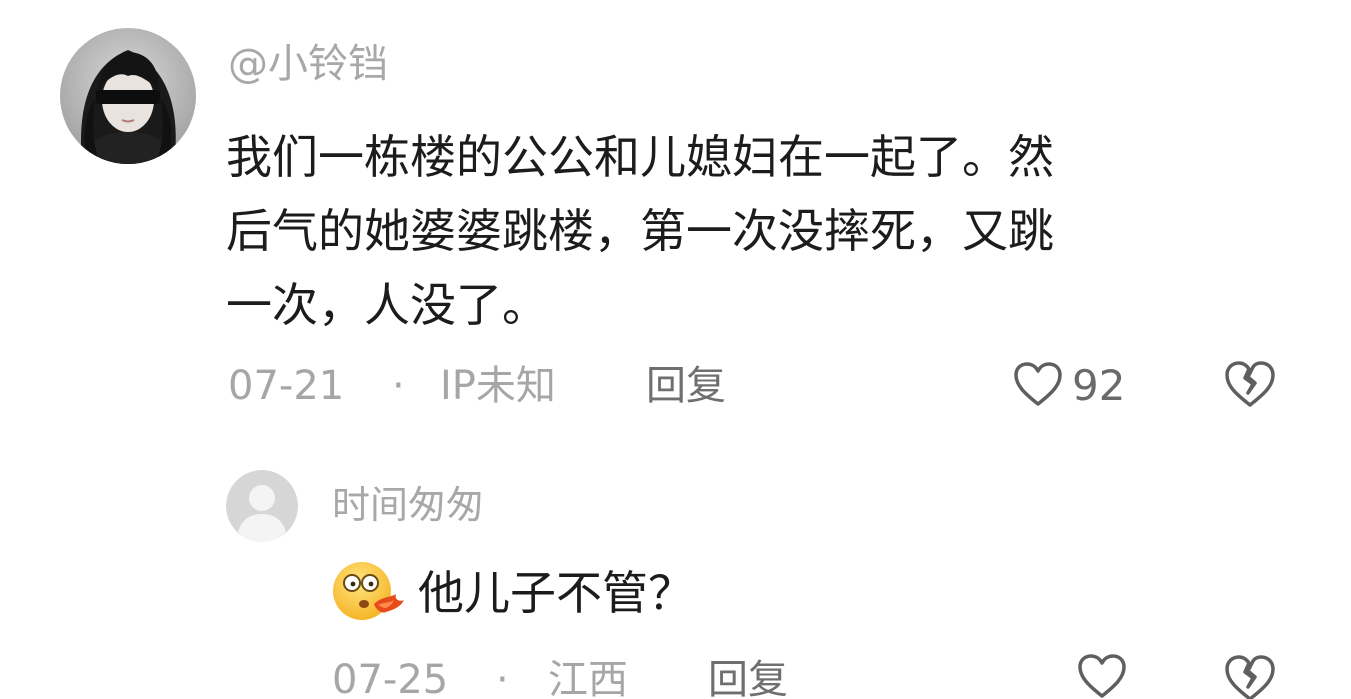 This screenshot has height=699, width=1351. I want to click on like-count: 92, so click(1099, 385).